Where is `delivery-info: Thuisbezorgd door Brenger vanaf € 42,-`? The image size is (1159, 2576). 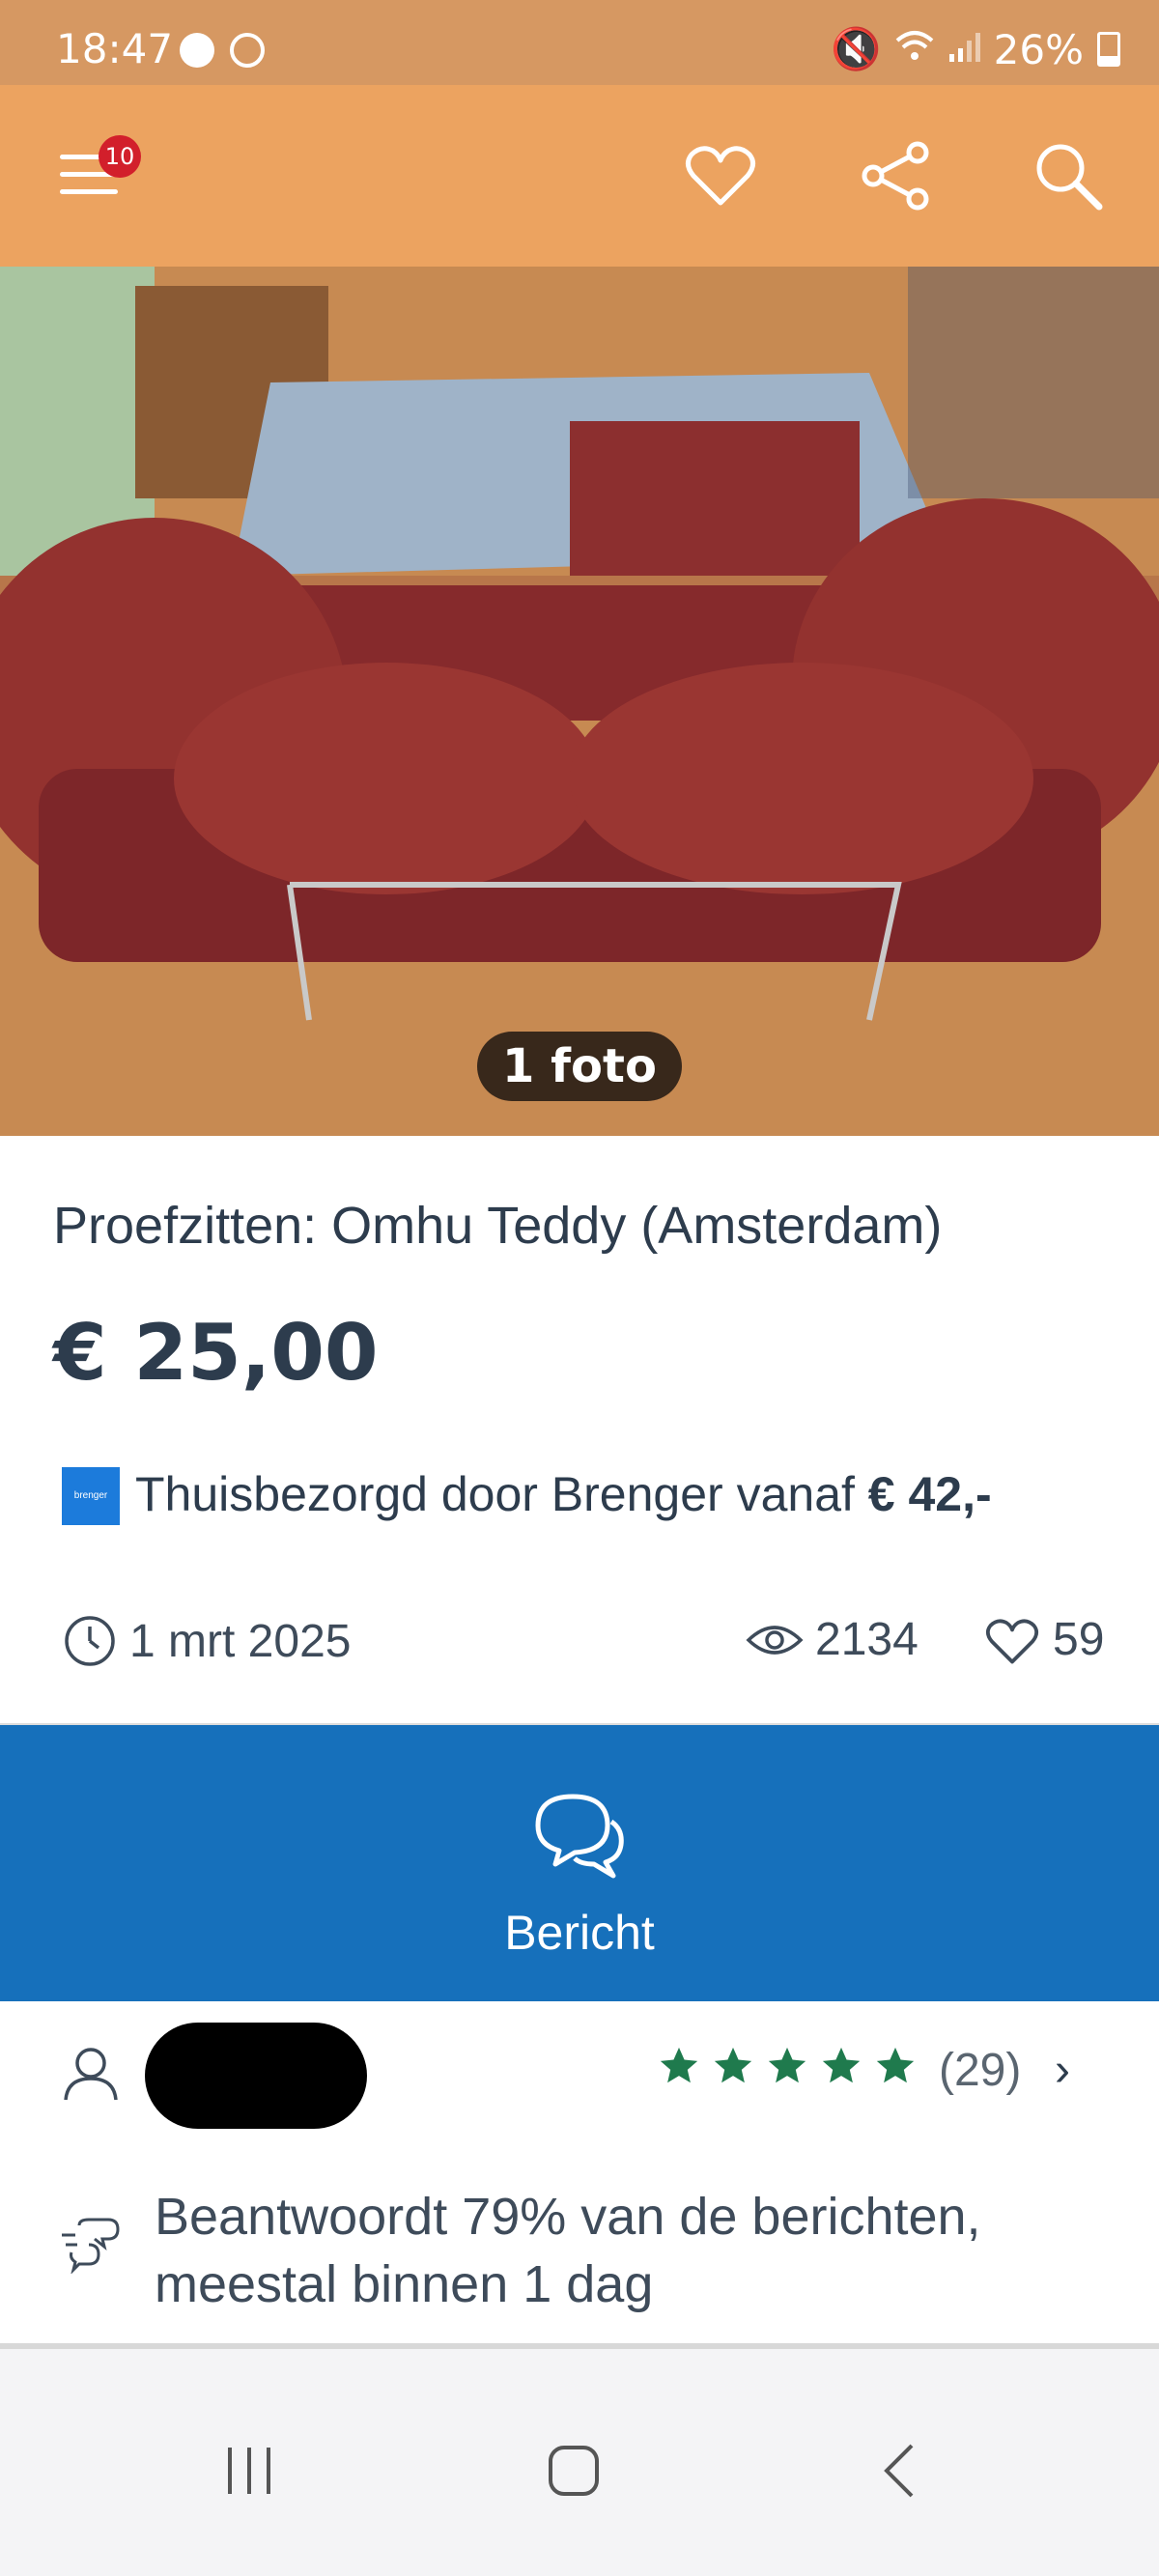 delivery-info: Thuisbezorgd door Brenger vanaf € 42,- is located at coordinates (563, 1494).